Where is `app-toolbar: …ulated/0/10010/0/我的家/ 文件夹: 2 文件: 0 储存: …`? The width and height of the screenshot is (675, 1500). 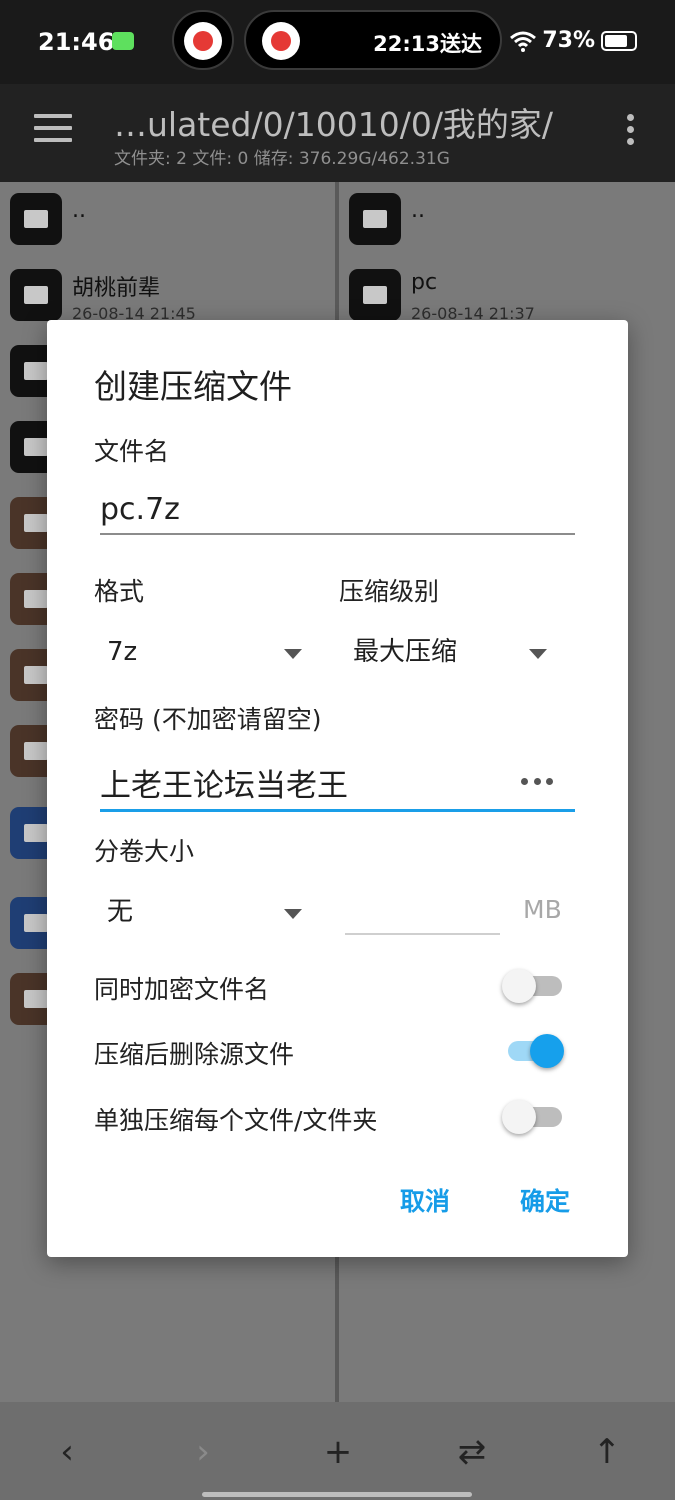
app-toolbar: …ulated/0/10010/0/我的家/ 文件夹: 2 文件: 0 储存: … is located at coordinates (337, 133).